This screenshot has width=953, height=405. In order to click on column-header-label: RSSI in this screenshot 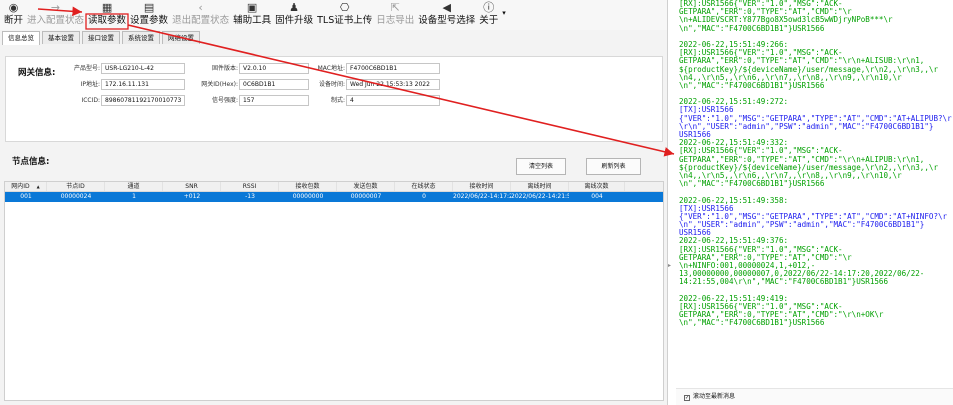, I will do `click(249, 186)`.